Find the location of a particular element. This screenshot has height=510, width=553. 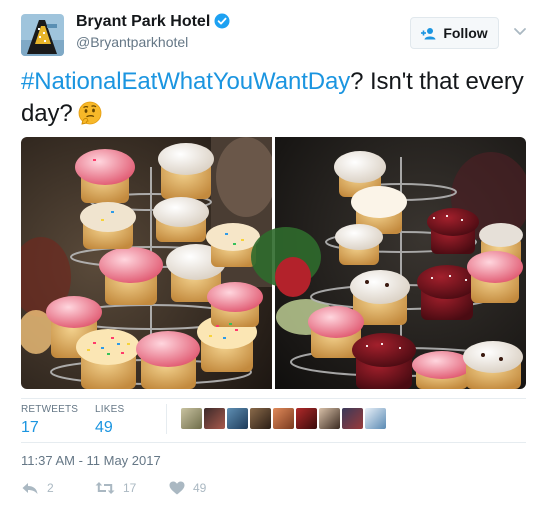

follow-button: Follow is located at coordinates (454, 33).